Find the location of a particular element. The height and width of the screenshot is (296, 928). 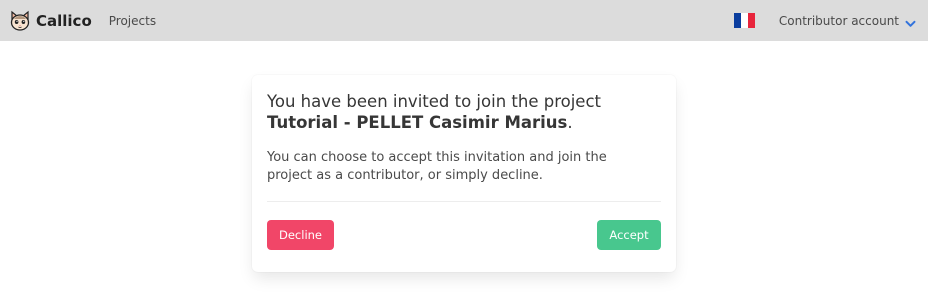

project-name: Tutorial - PELLET Casimir Marius is located at coordinates (417, 122).